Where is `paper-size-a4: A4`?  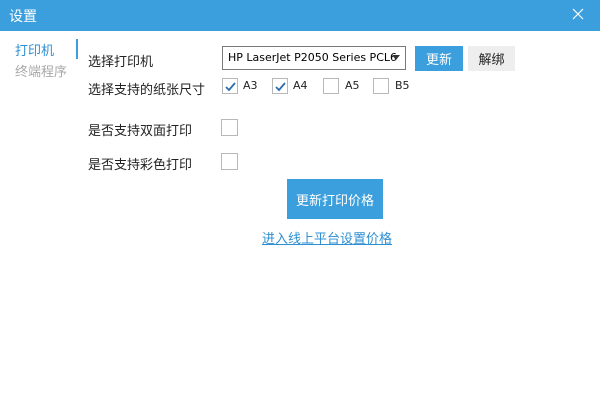 paper-size-a4: A4 is located at coordinates (300, 85).